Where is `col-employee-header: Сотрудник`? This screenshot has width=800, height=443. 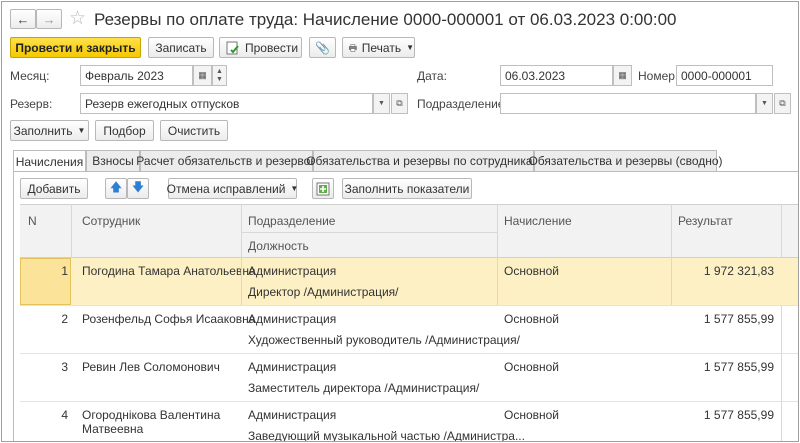 col-employee-header: Сотрудник is located at coordinates (111, 221).